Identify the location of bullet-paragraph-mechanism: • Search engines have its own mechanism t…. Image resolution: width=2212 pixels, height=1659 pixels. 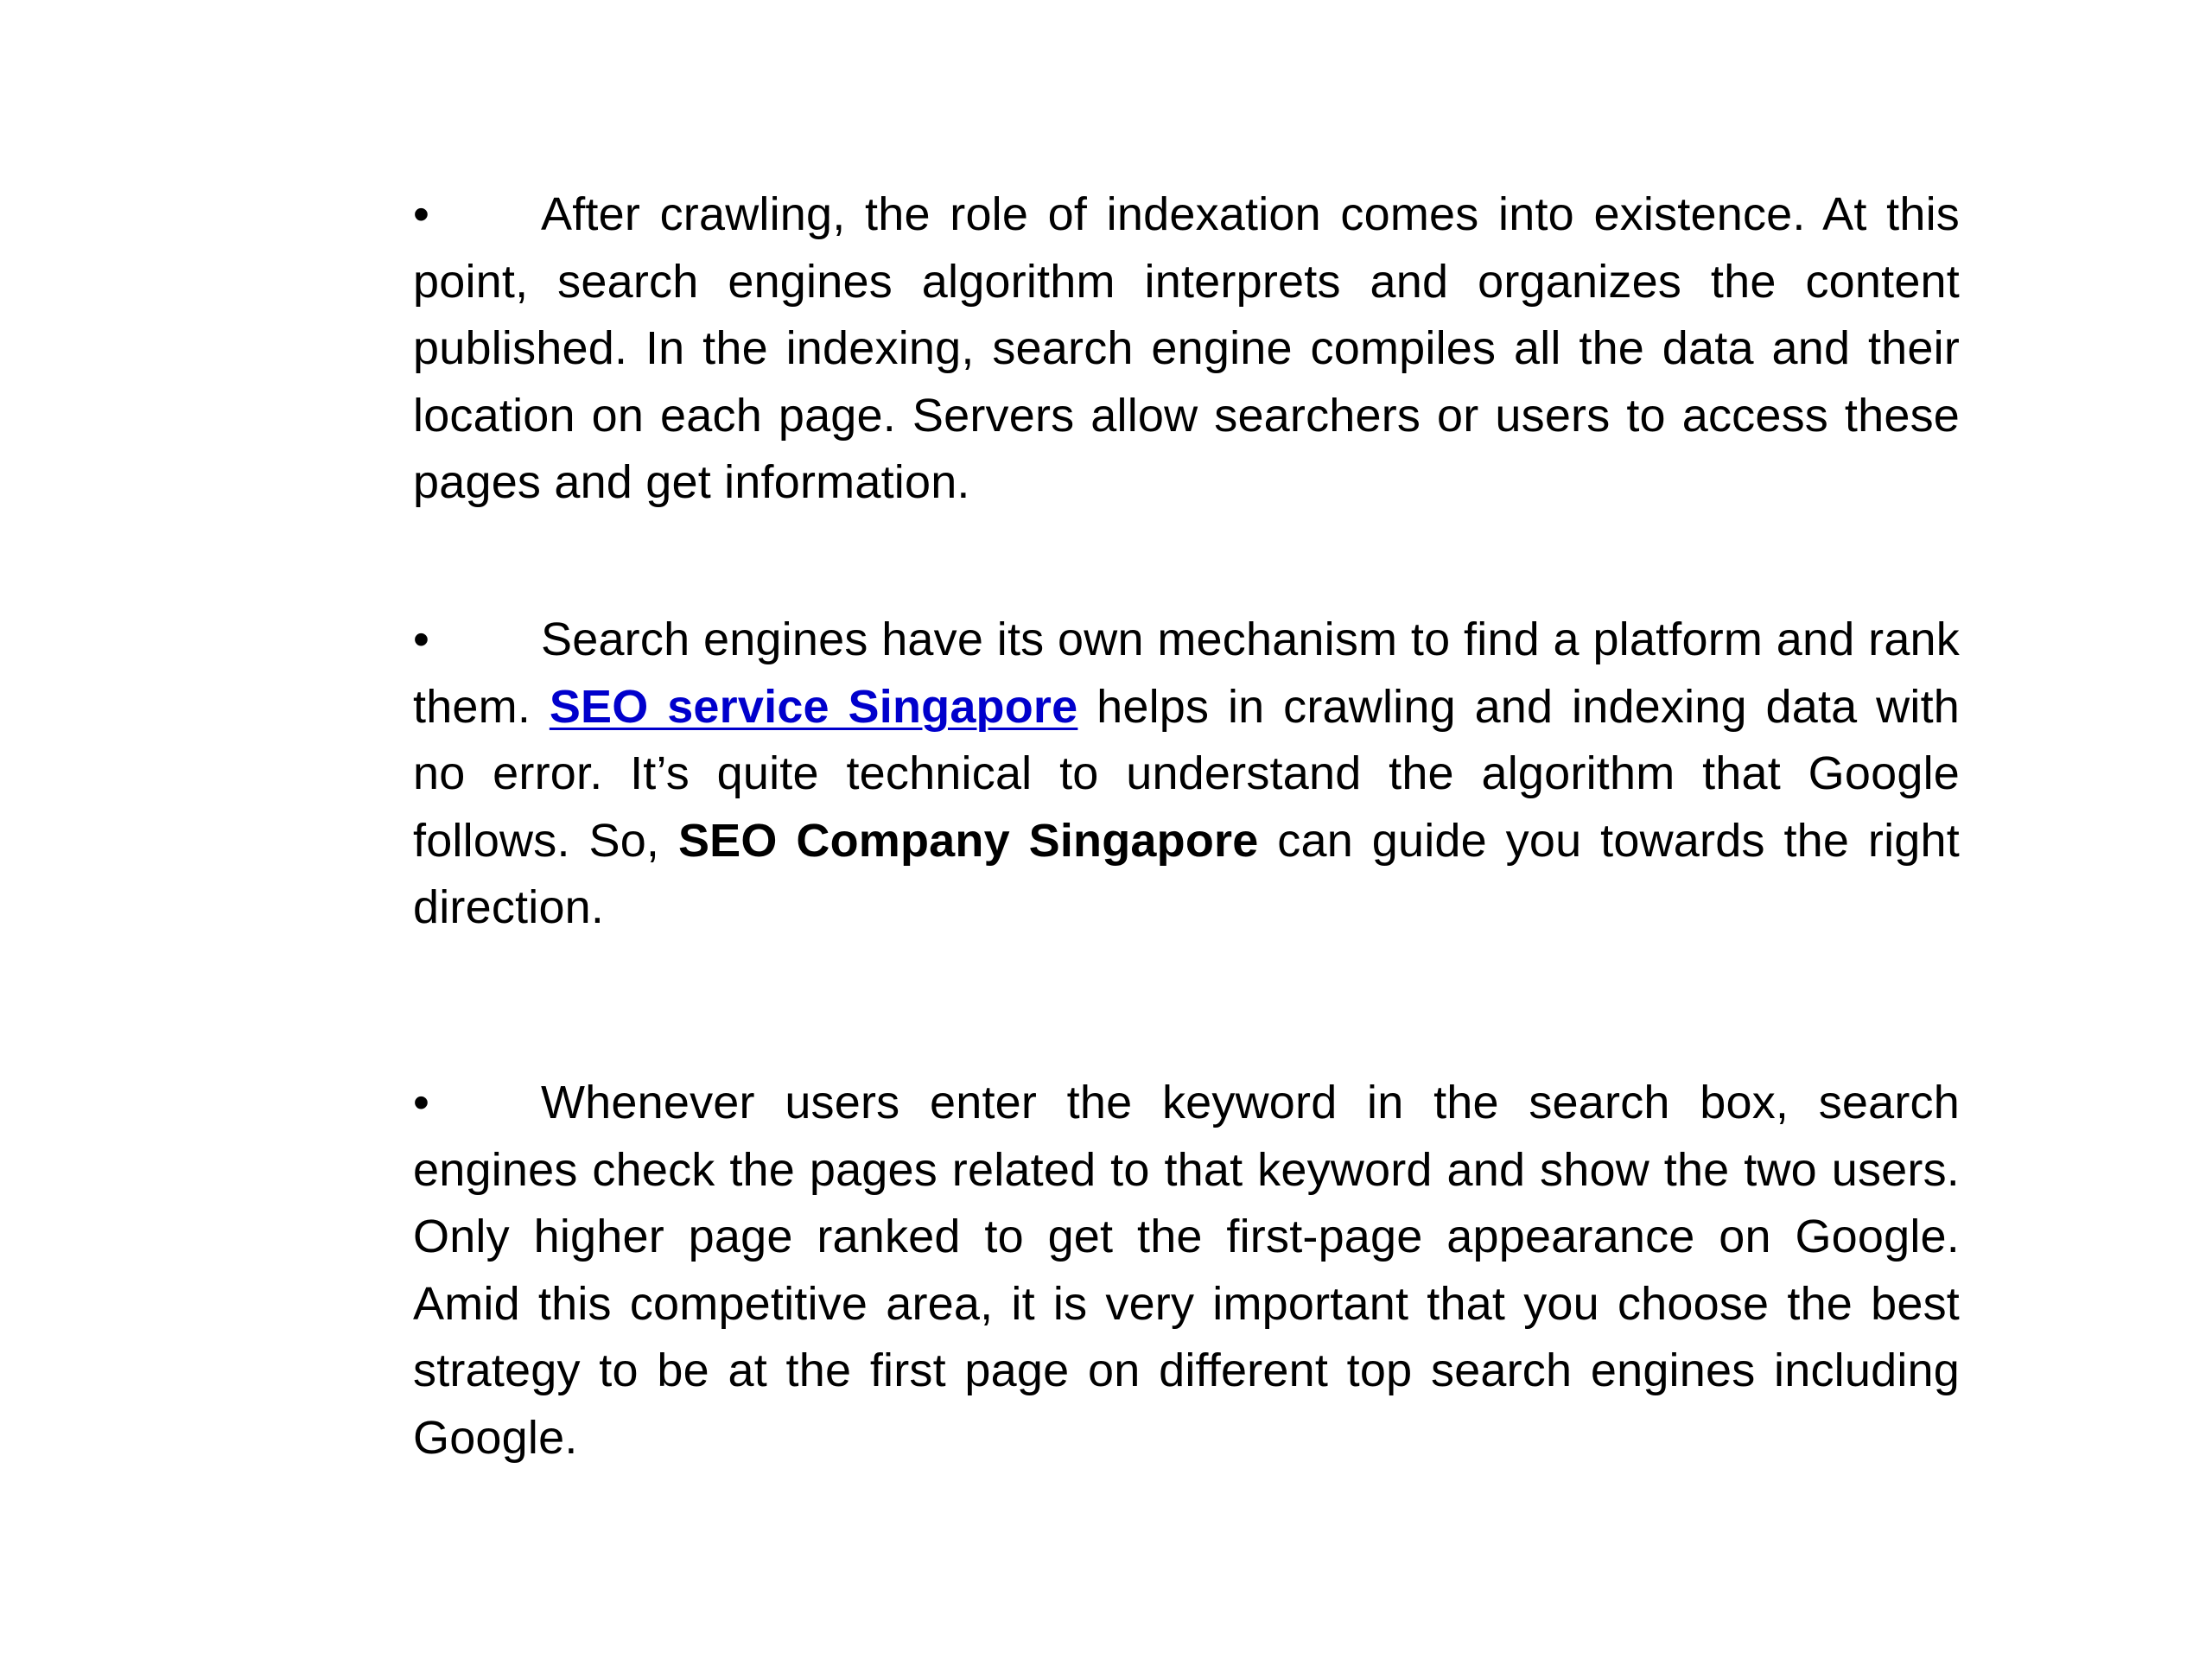
(1186, 774).